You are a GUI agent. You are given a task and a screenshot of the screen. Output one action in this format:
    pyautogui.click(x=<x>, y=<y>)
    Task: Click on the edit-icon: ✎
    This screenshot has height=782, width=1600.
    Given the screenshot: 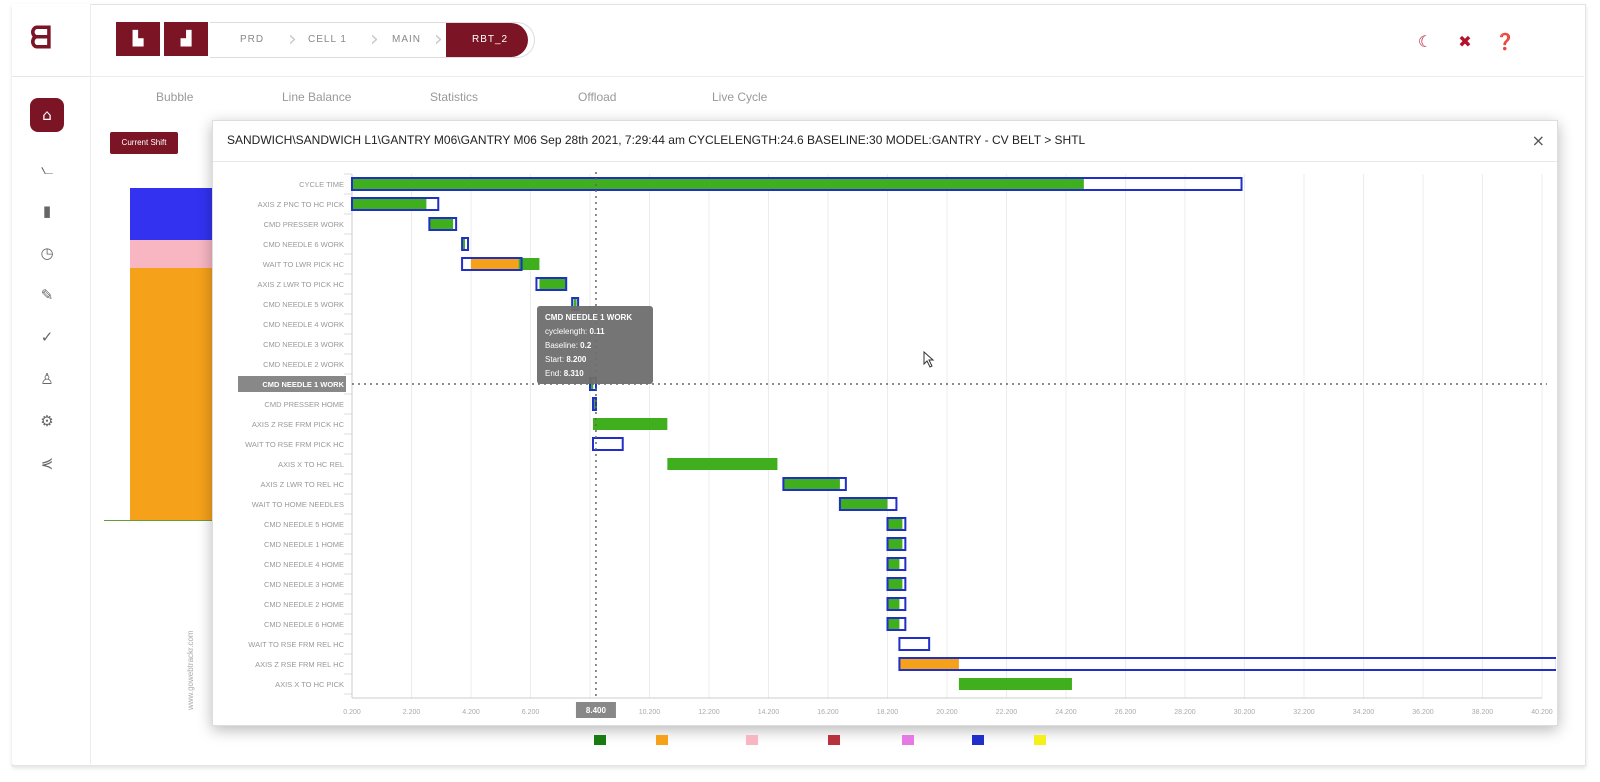 What is the action you would take?
    pyautogui.click(x=47, y=295)
    